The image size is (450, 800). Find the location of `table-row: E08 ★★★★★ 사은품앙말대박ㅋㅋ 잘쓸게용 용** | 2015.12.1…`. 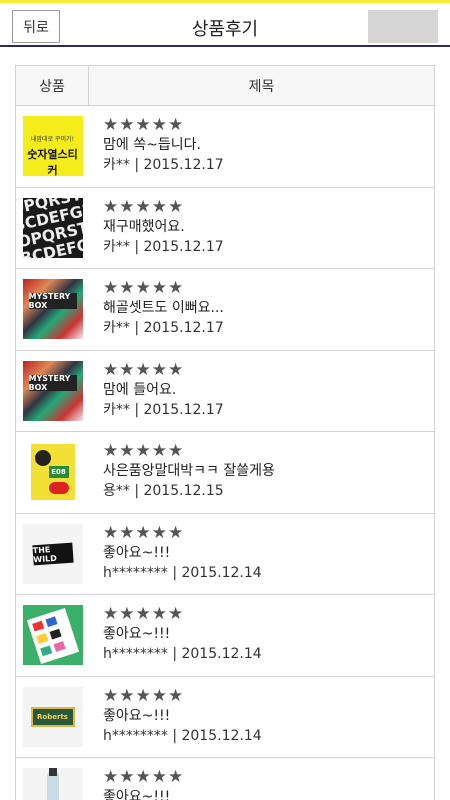

table-row: E08 ★★★★★ 사은품앙말대박ㅋㅋ 잘쓸게용 용** | 2015.12.1… is located at coordinates (225, 473).